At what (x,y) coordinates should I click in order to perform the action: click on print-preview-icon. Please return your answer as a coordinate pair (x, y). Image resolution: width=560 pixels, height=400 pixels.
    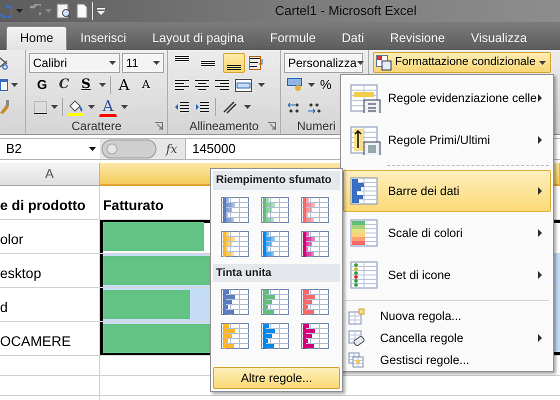
    Looking at the image, I should click on (64, 11).